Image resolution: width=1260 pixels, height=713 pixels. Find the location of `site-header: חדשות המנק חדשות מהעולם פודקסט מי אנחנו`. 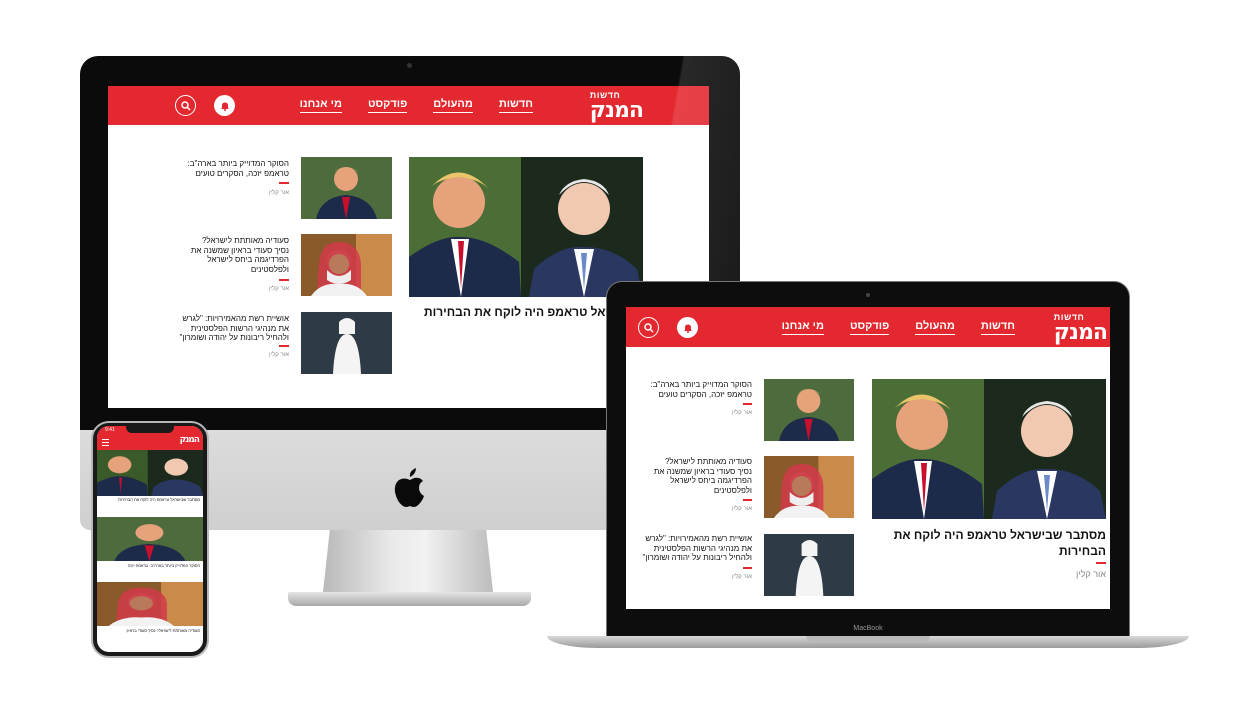

site-header: חדשות המנק חדשות מהעולם פודקסט מי אנחנו is located at coordinates (868, 327).